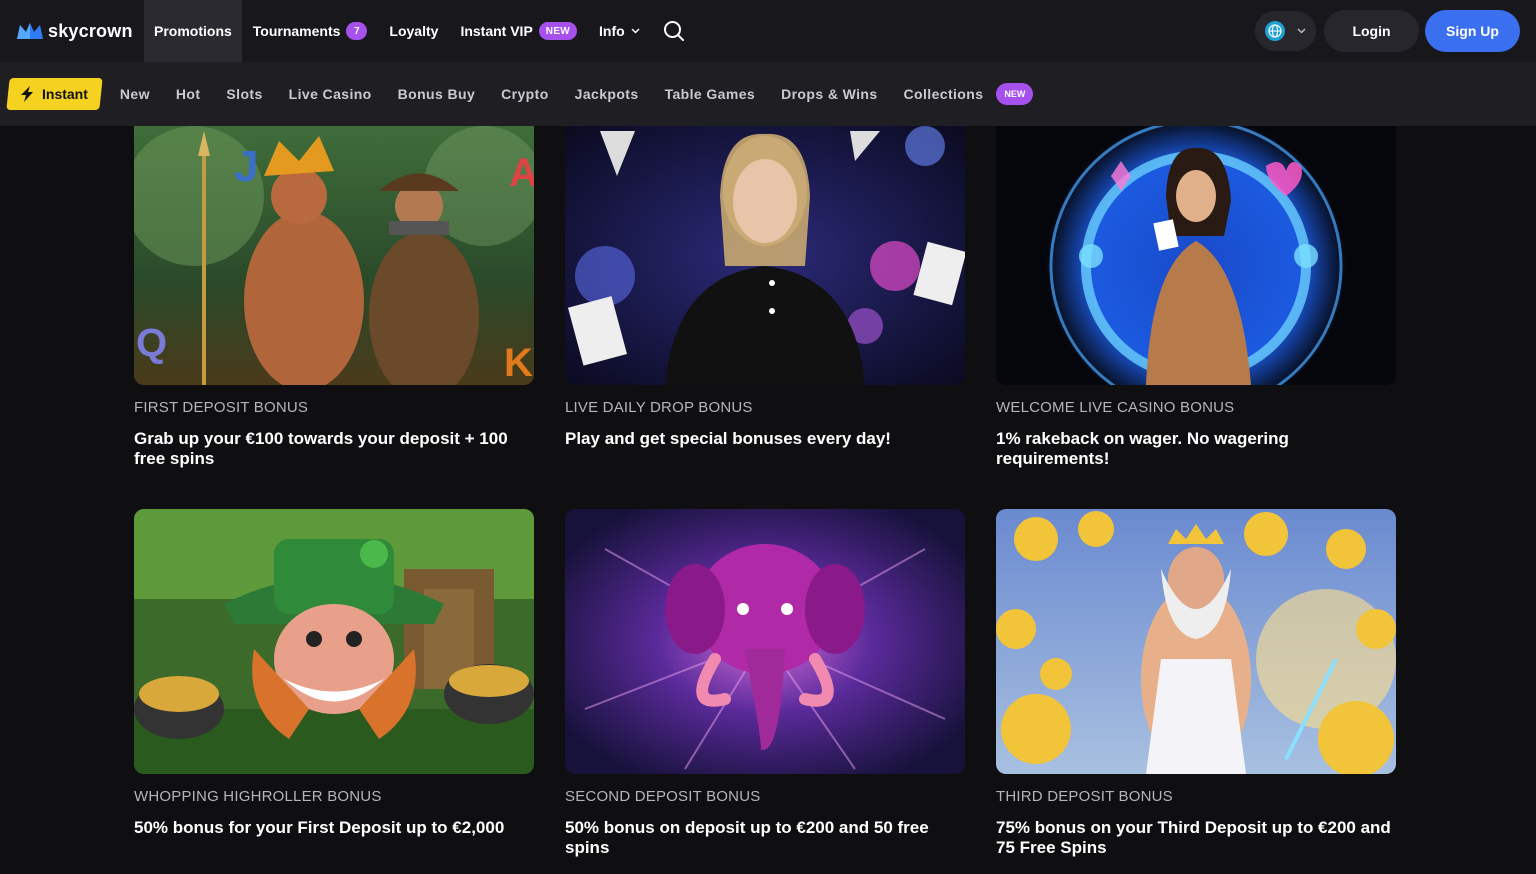 The width and height of the screenshot is (1536, 874). I want to click on category-crypto: Crypto, so click(525, 94).